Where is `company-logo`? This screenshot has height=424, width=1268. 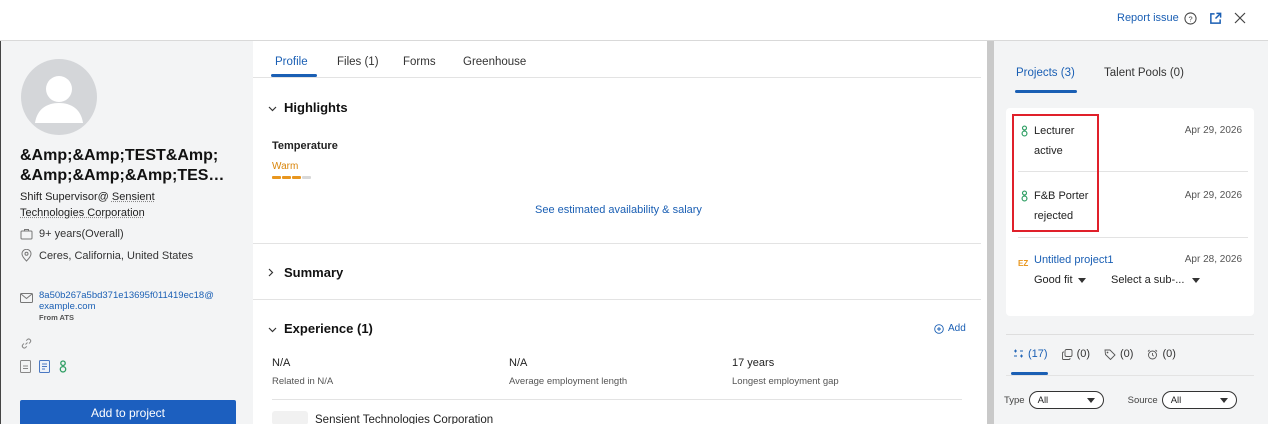
company-logo is located at coordinates (290, 417).